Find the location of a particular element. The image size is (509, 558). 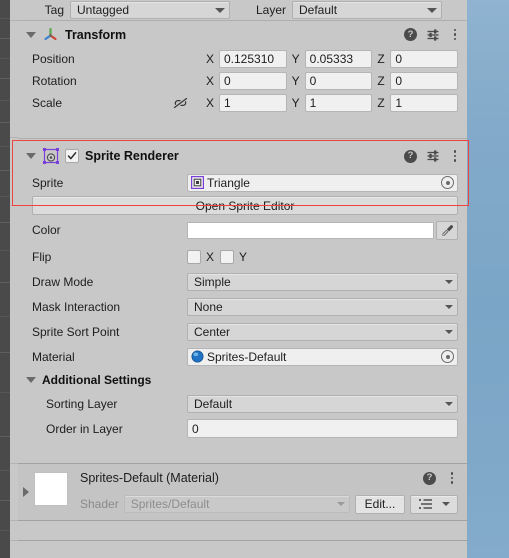

material-label: Material is located at coordinates (53, 356).